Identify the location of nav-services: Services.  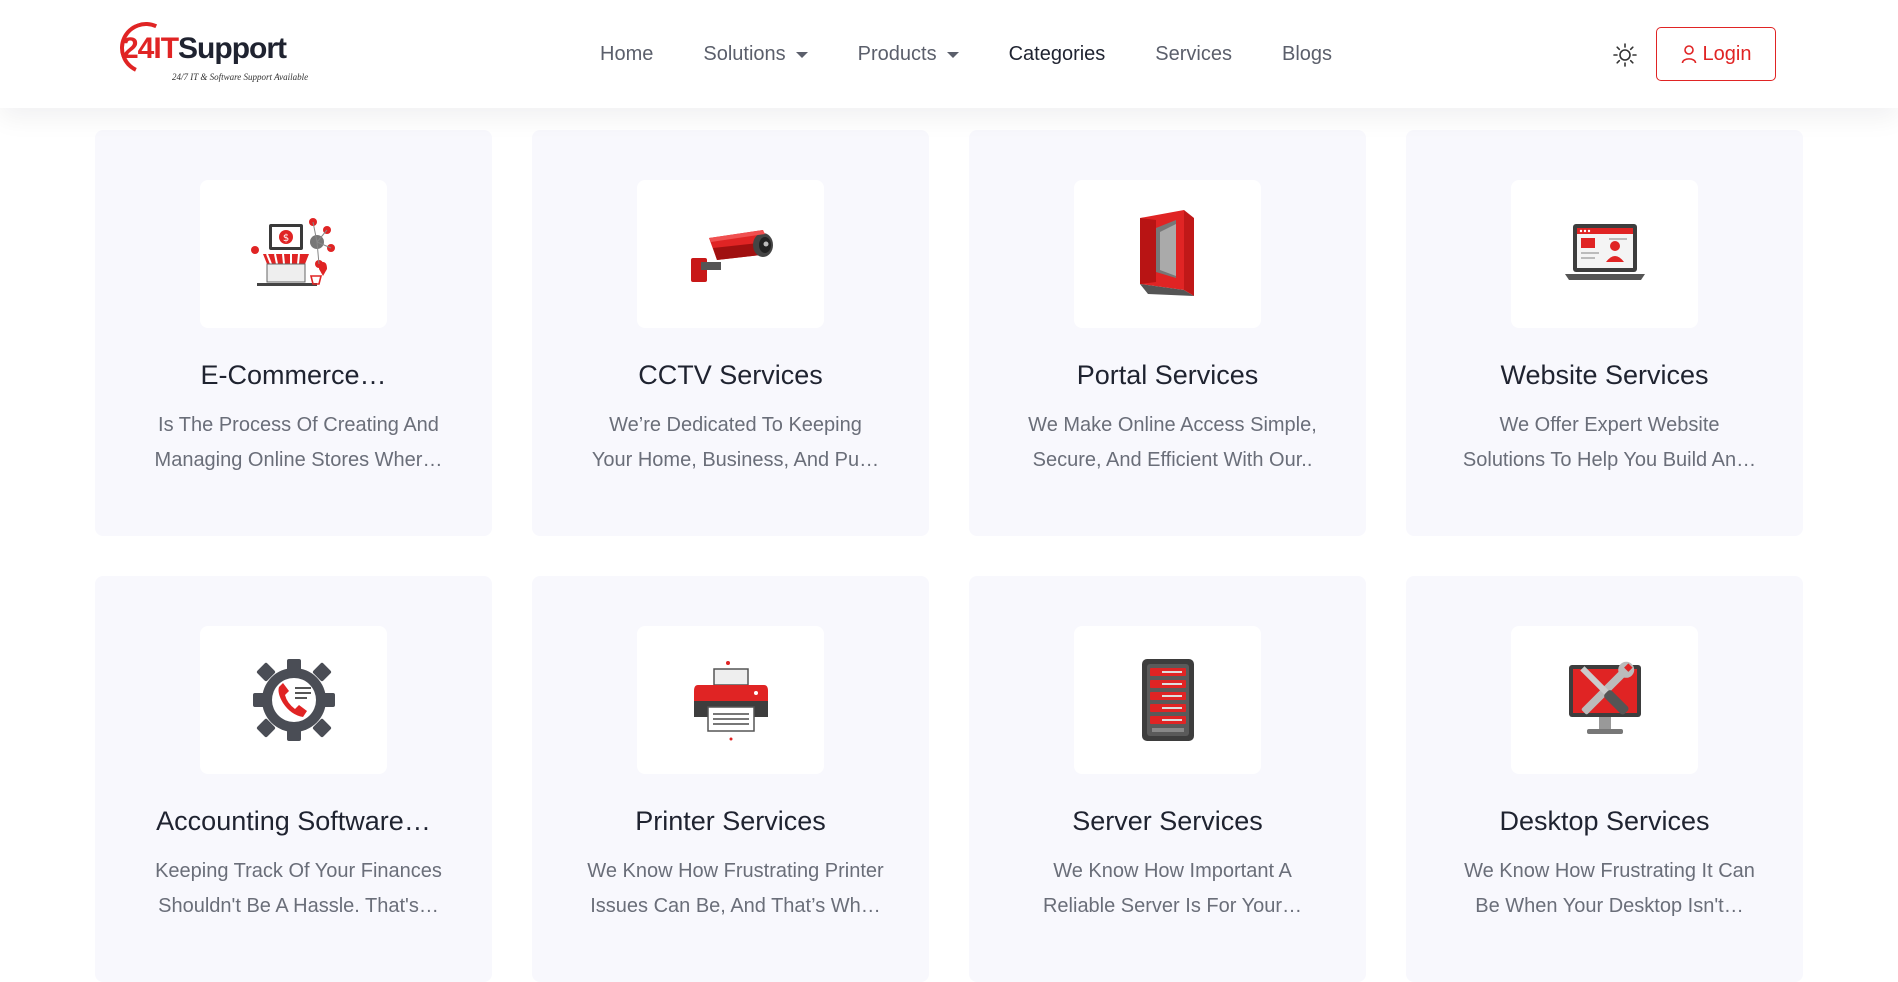
(1193, 54).